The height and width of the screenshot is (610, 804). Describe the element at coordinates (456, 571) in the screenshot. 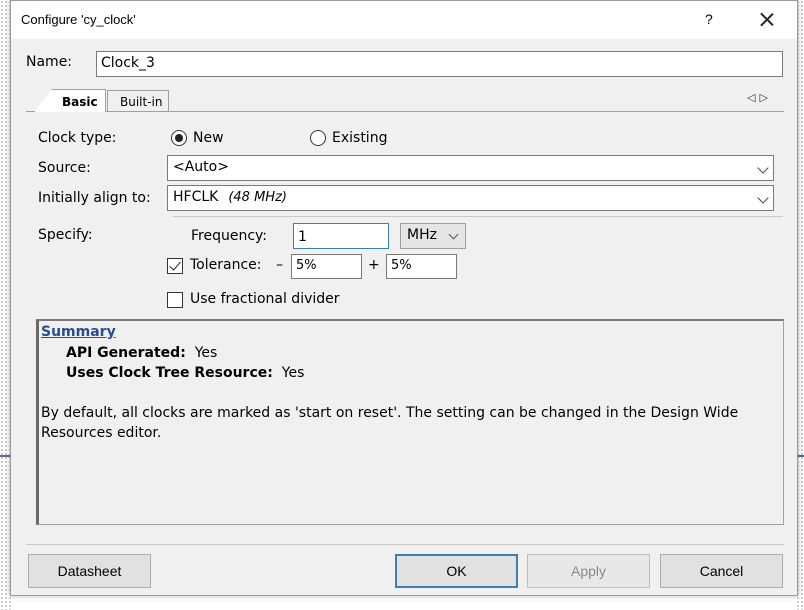

I see `ok-button: OK` at that location.